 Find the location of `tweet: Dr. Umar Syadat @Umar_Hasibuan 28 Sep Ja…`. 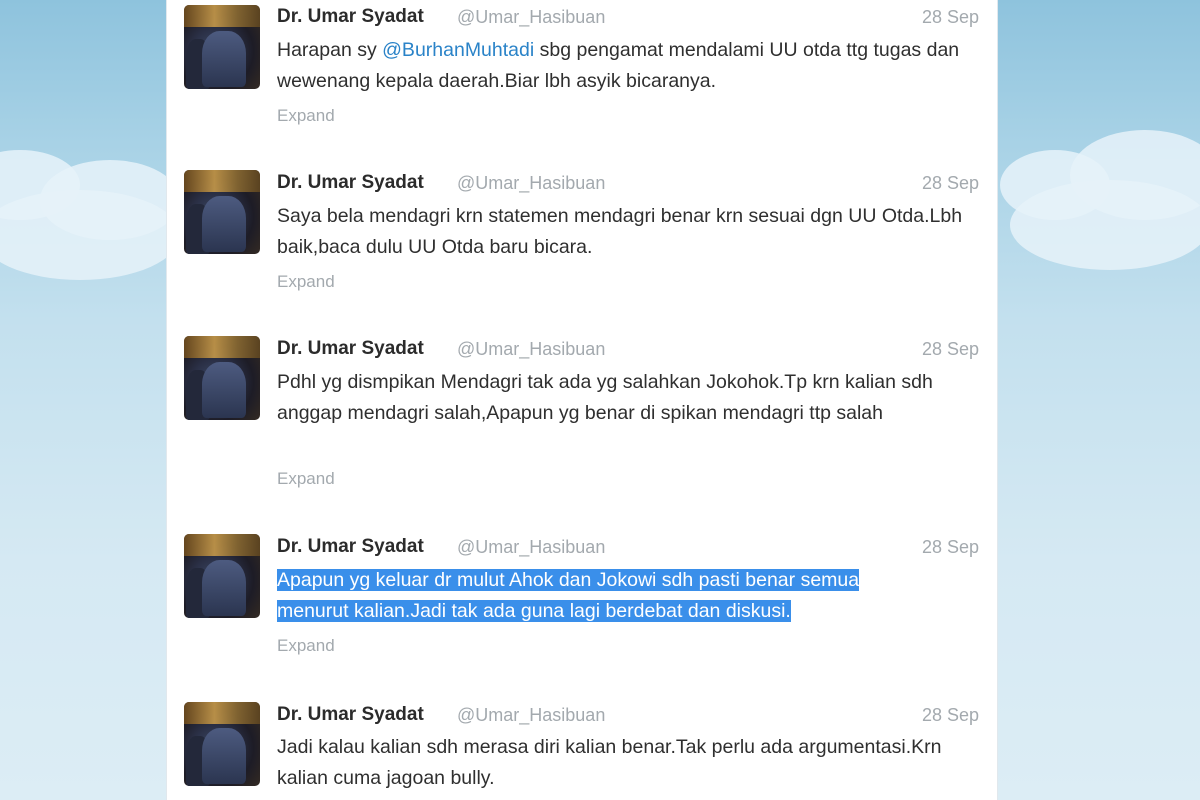

tweet: Dr. Umar Syadat @Umar_Hasibuan 28 Sep Ja… is located at coordinates (582, 740).